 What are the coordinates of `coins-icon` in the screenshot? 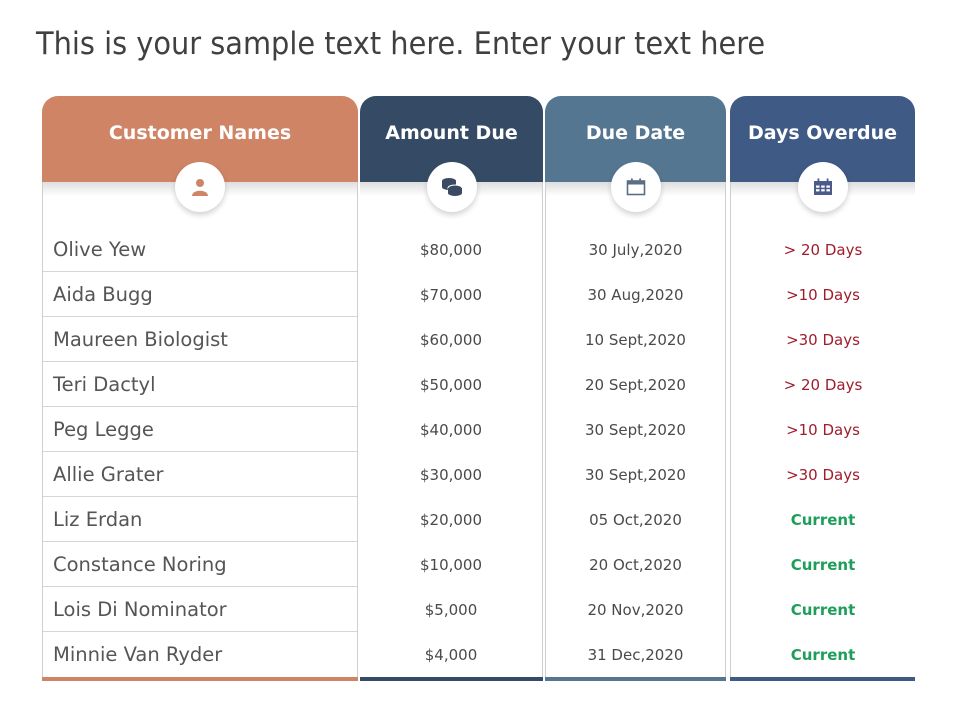 It's located at (451, 187).